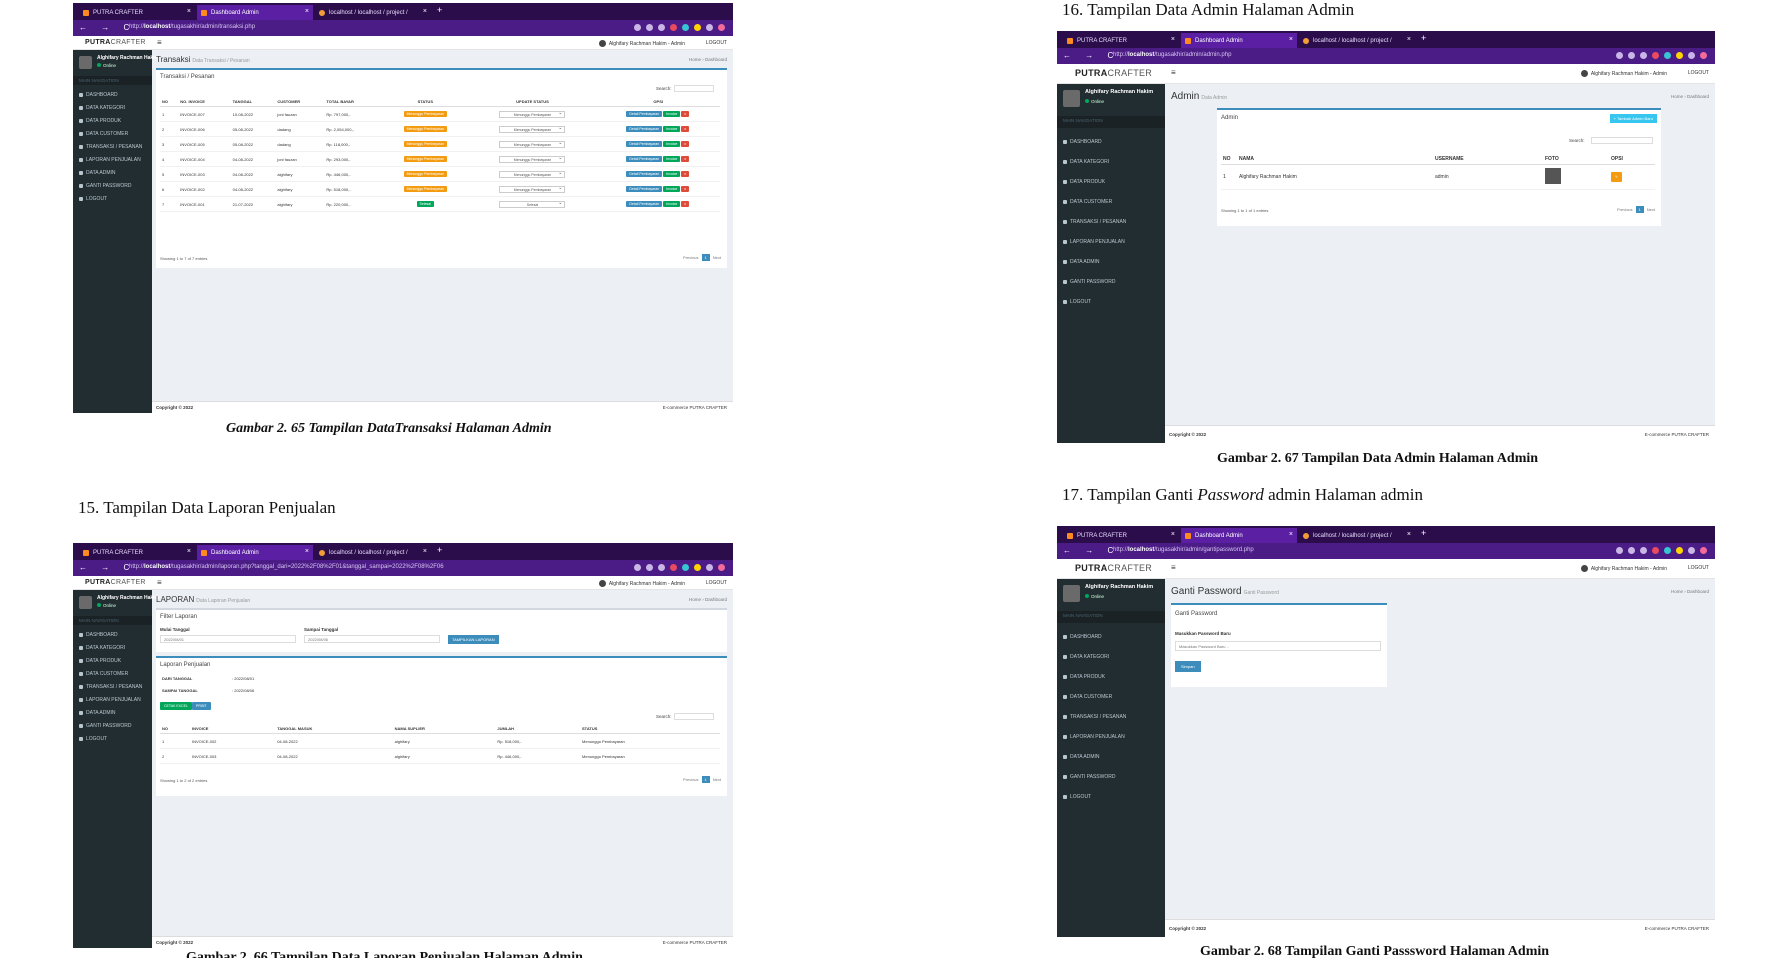 This screenshot has height=958, width=1779. What do you see at coordinates (201, 706) in the screenshot?
I see `print-button: PRINT` at bounding box center [201, 706].